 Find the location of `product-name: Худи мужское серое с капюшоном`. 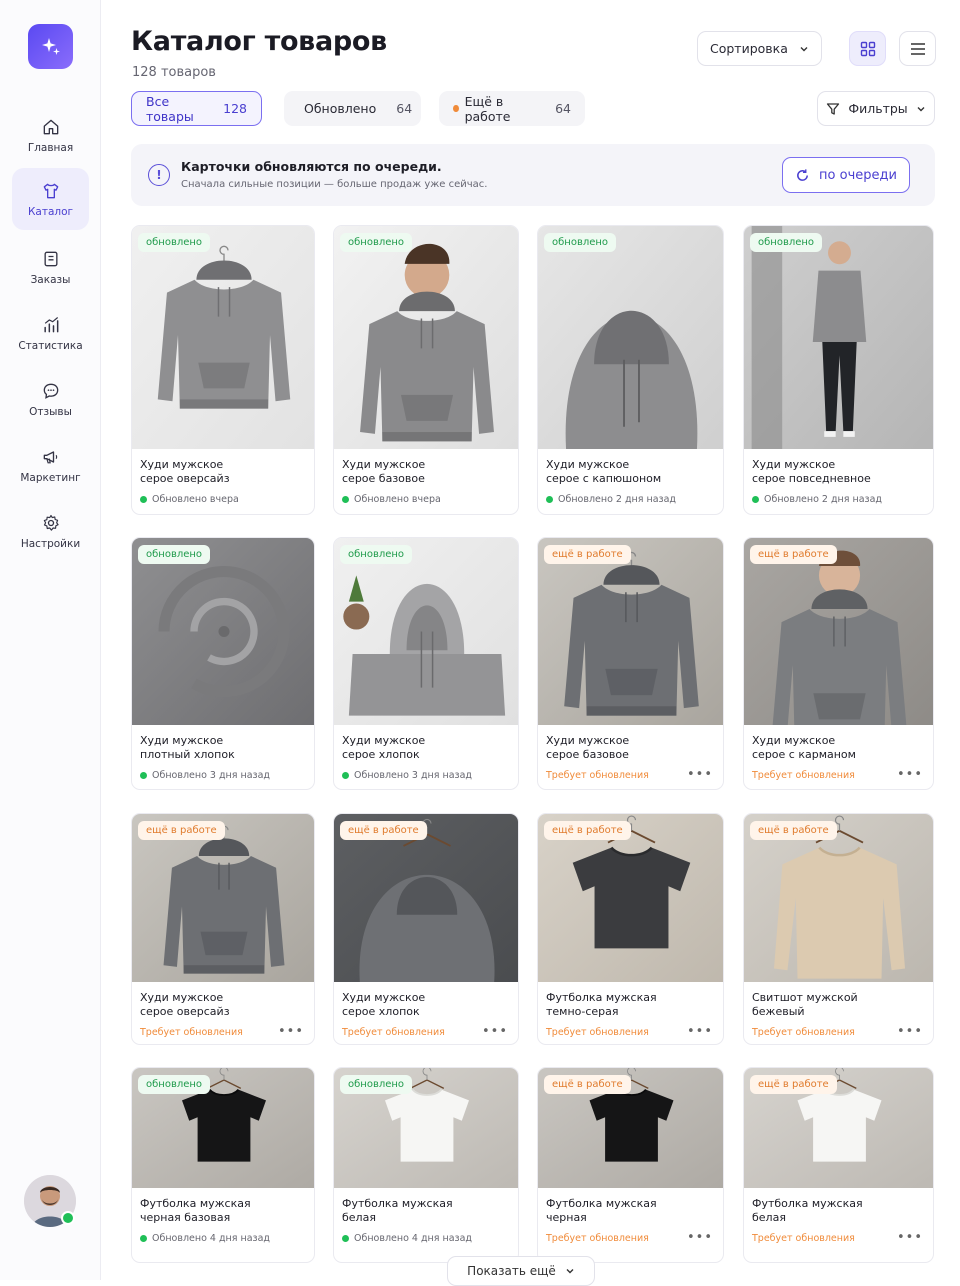

product-name: Худи мужское серое с капюшоном is located at coordinates (603, 472).